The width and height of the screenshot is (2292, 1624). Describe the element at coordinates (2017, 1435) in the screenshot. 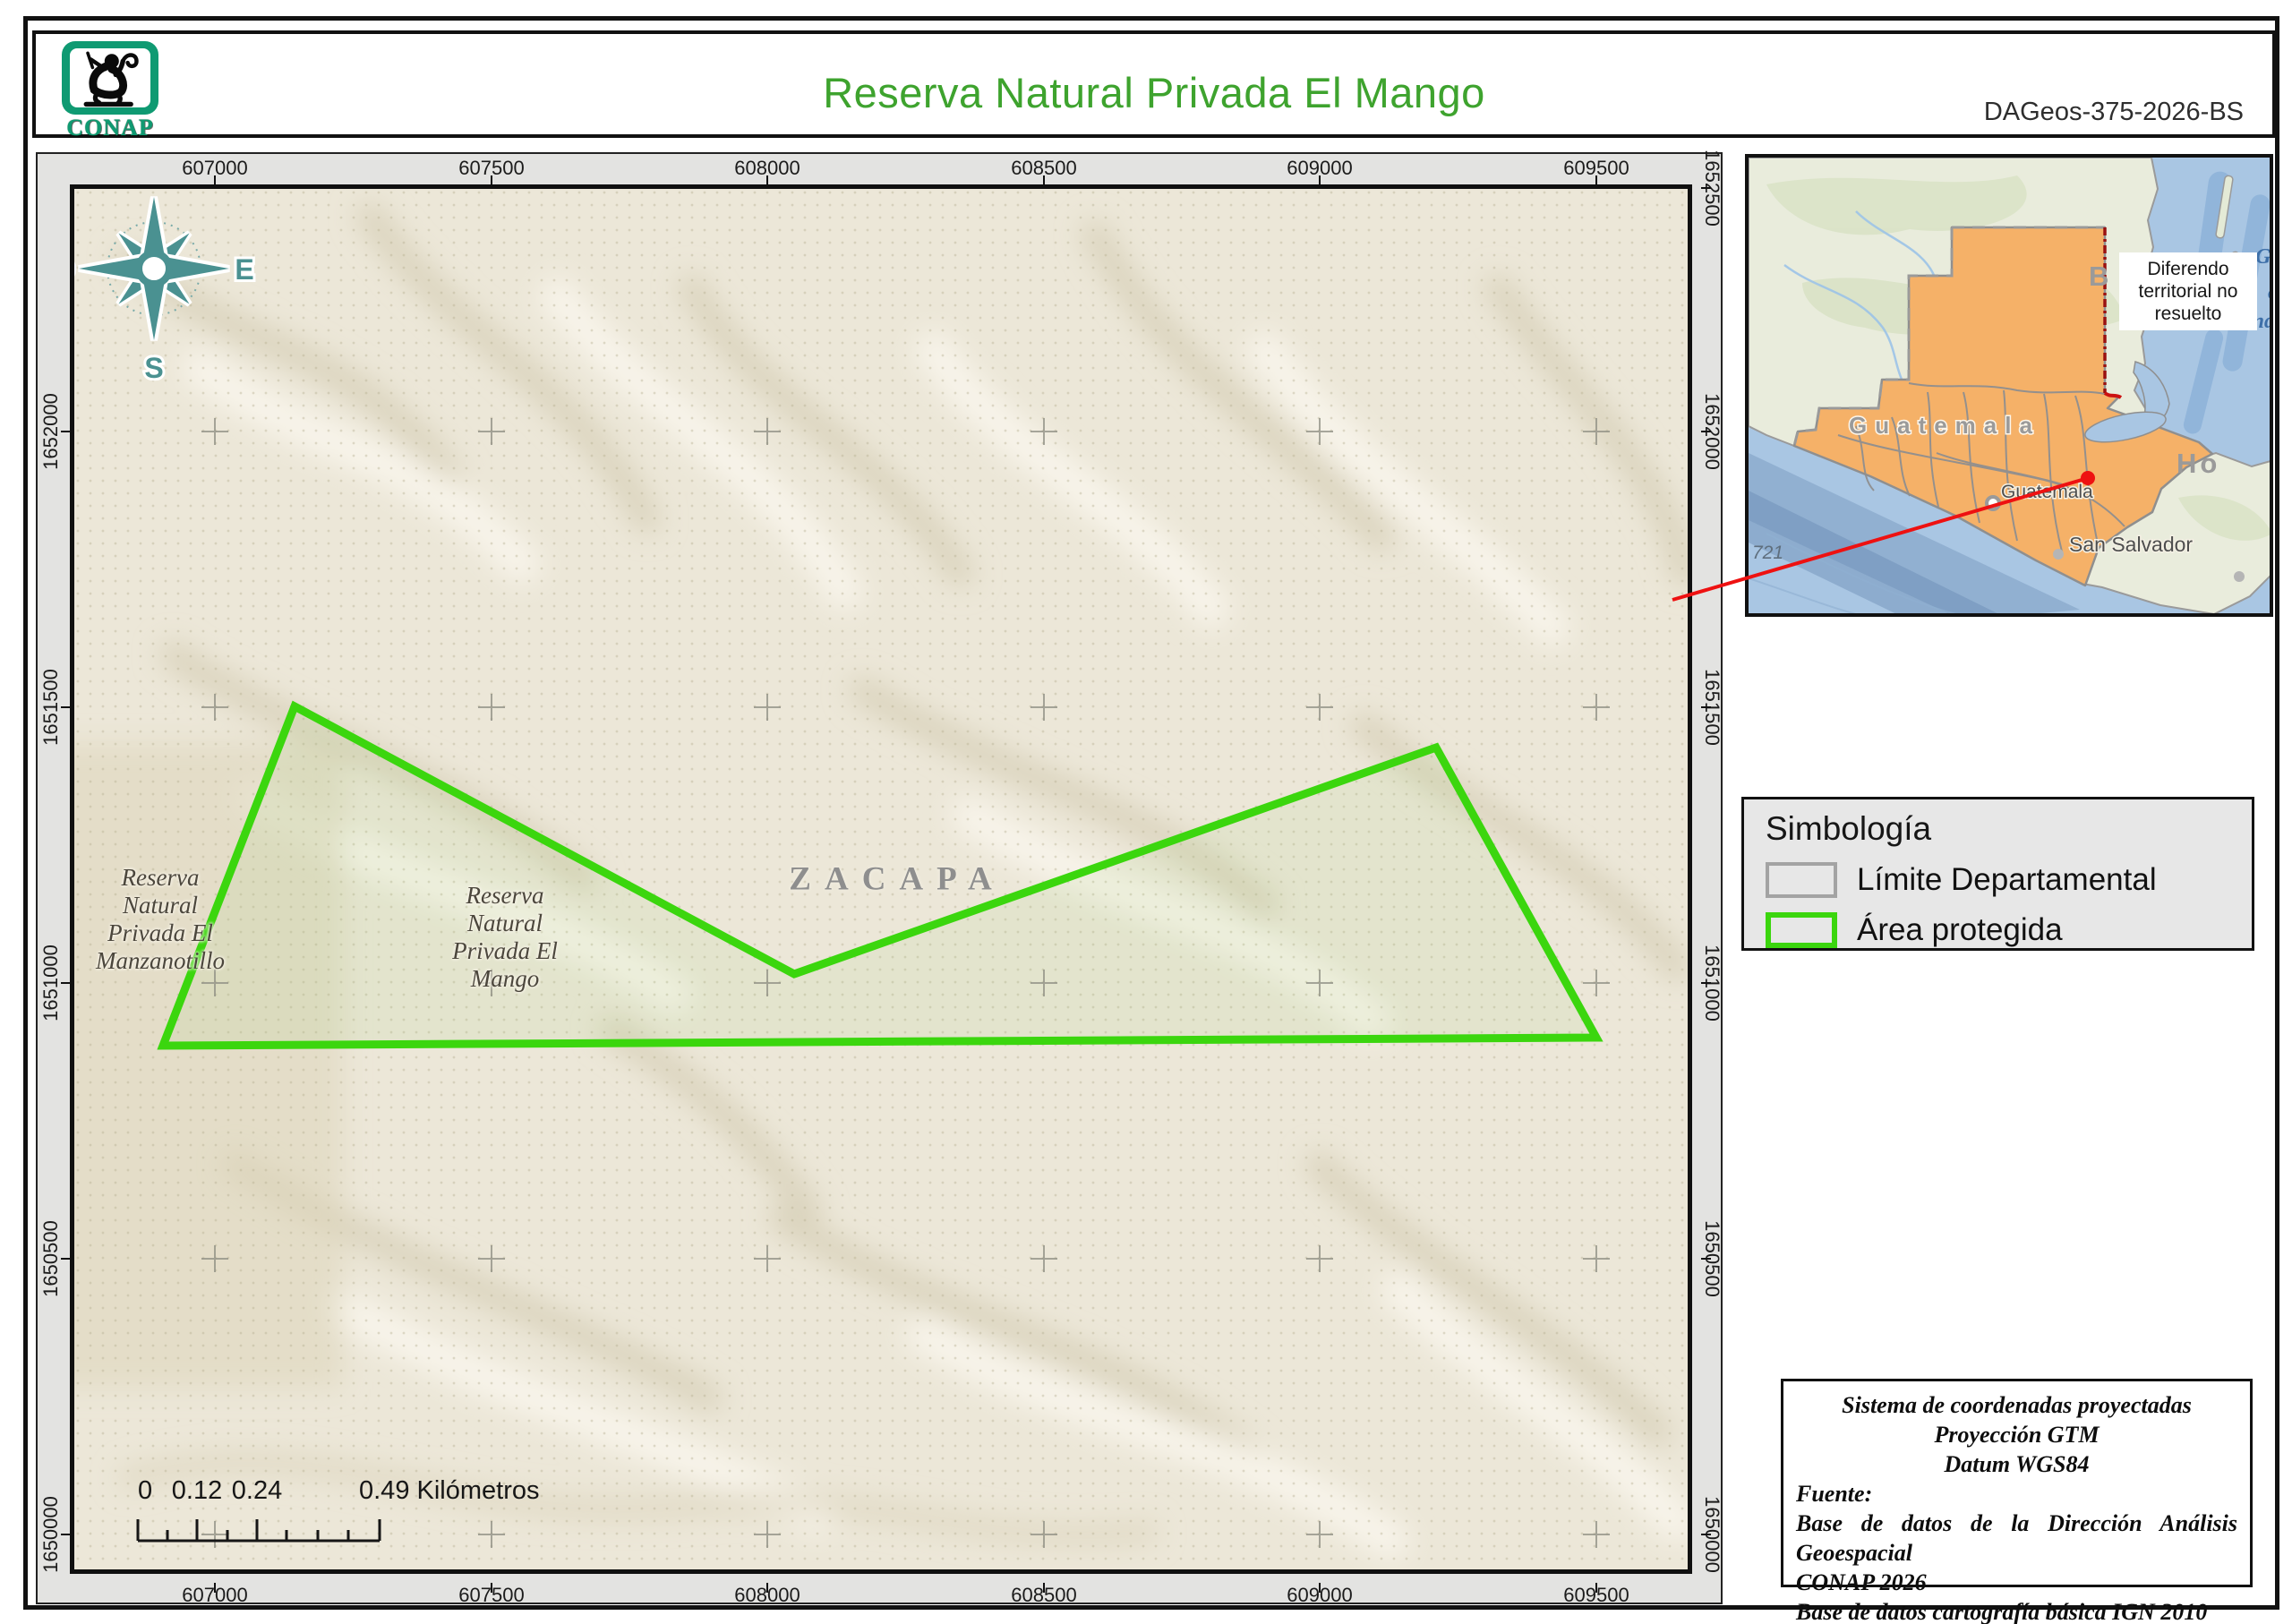

I see `credits-line: Proyección GTM` at that location.